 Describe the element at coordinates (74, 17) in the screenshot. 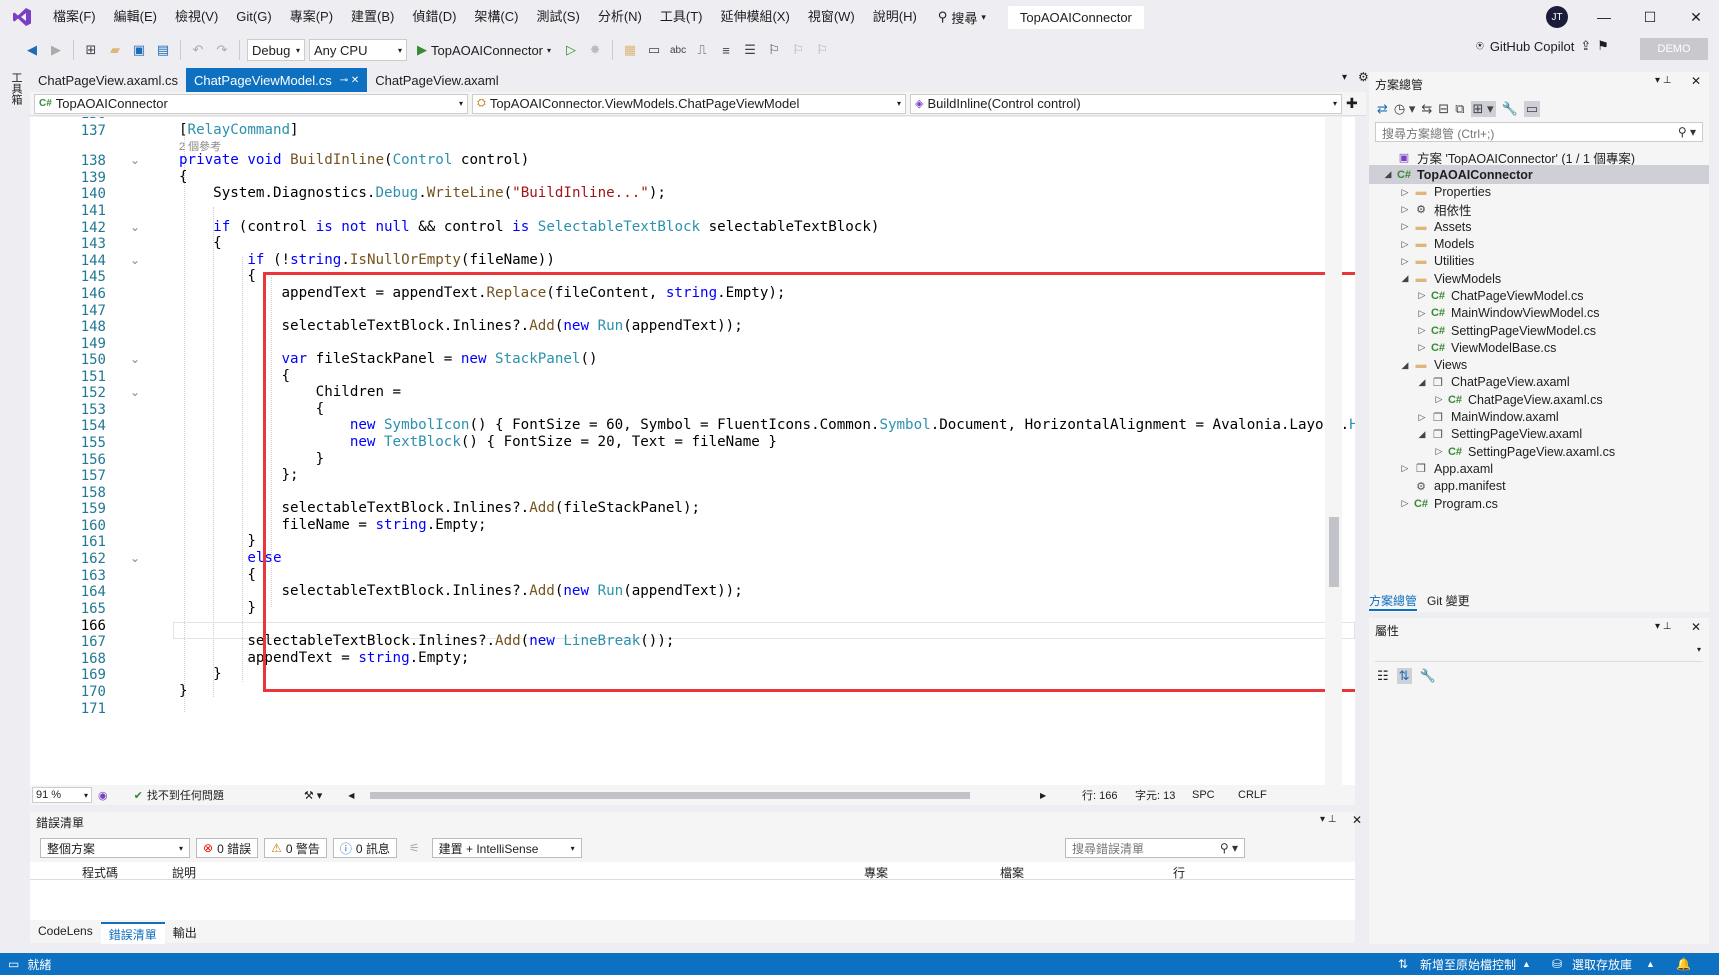

I see `menu-item: 檔案(F)` at that location.